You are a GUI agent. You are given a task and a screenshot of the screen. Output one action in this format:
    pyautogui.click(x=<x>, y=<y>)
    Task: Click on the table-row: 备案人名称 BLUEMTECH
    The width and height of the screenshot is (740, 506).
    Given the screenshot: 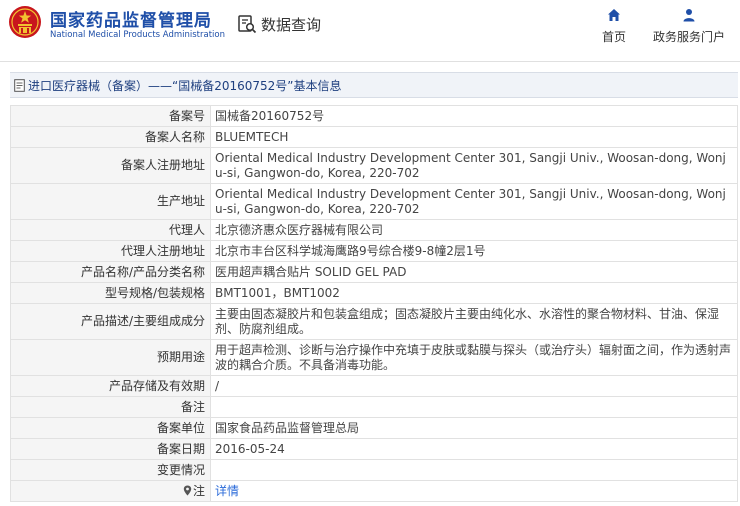 What is the action you would take?
    pyautogui.click(x=374, y=137)
    